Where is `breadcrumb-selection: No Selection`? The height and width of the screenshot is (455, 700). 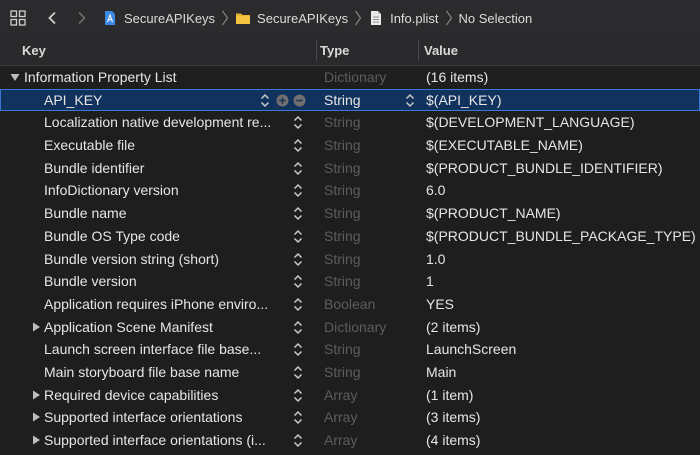
breadcrumb-selection: No Selection is located at coordinates (496, 18).